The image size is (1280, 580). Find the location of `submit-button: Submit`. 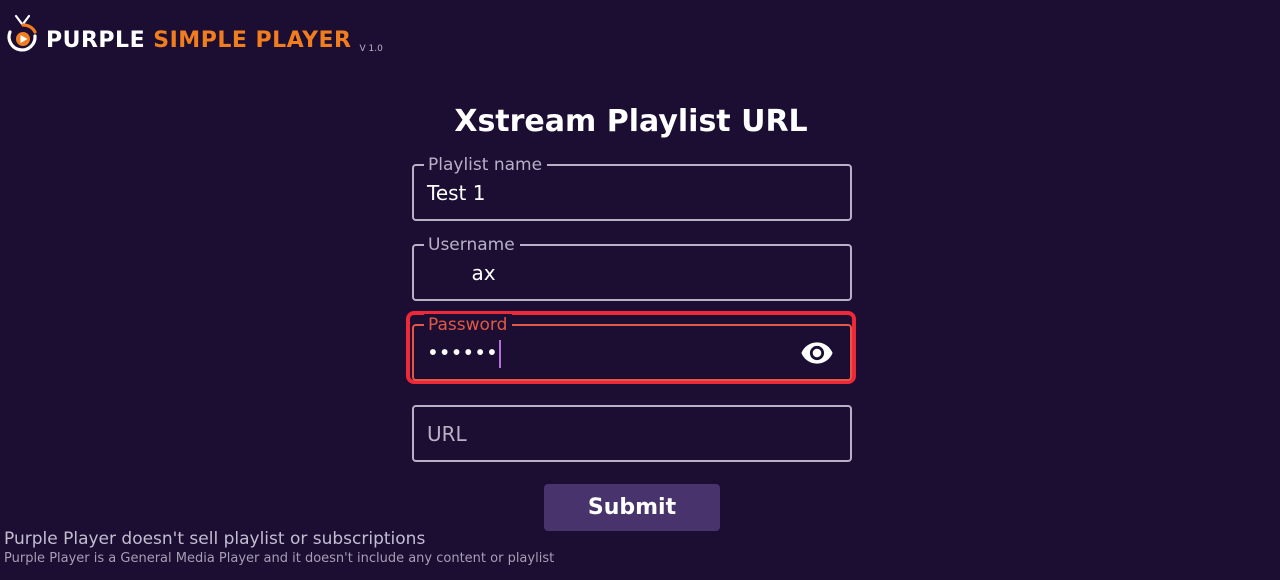

submit-button: Submit is located at coordinates (632, 507).